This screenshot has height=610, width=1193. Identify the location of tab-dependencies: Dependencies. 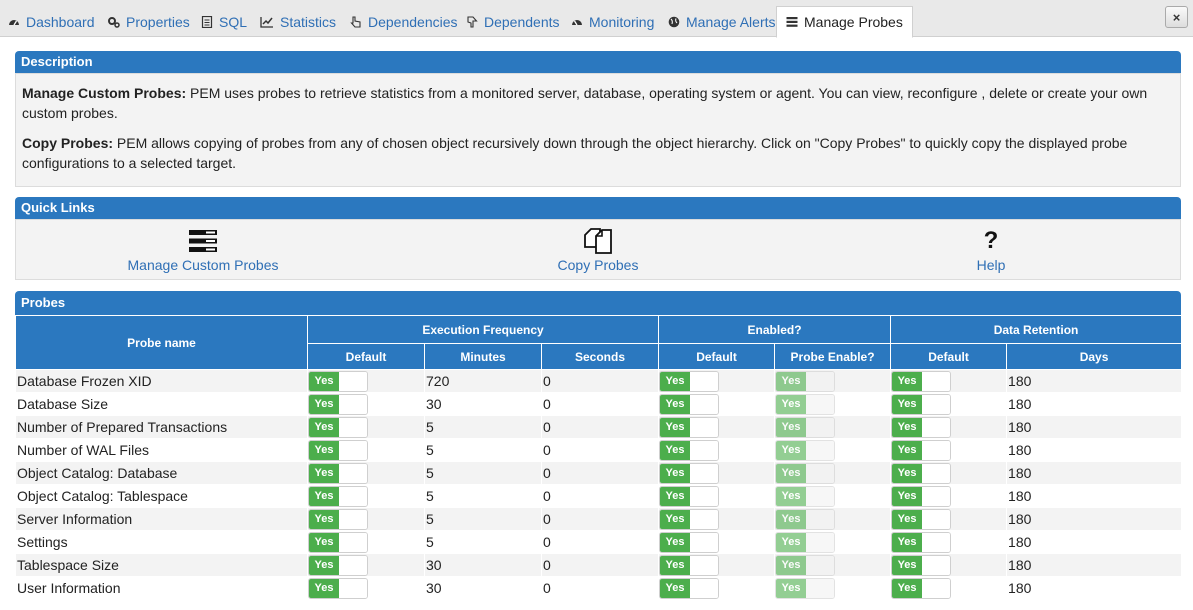
(404, 21).